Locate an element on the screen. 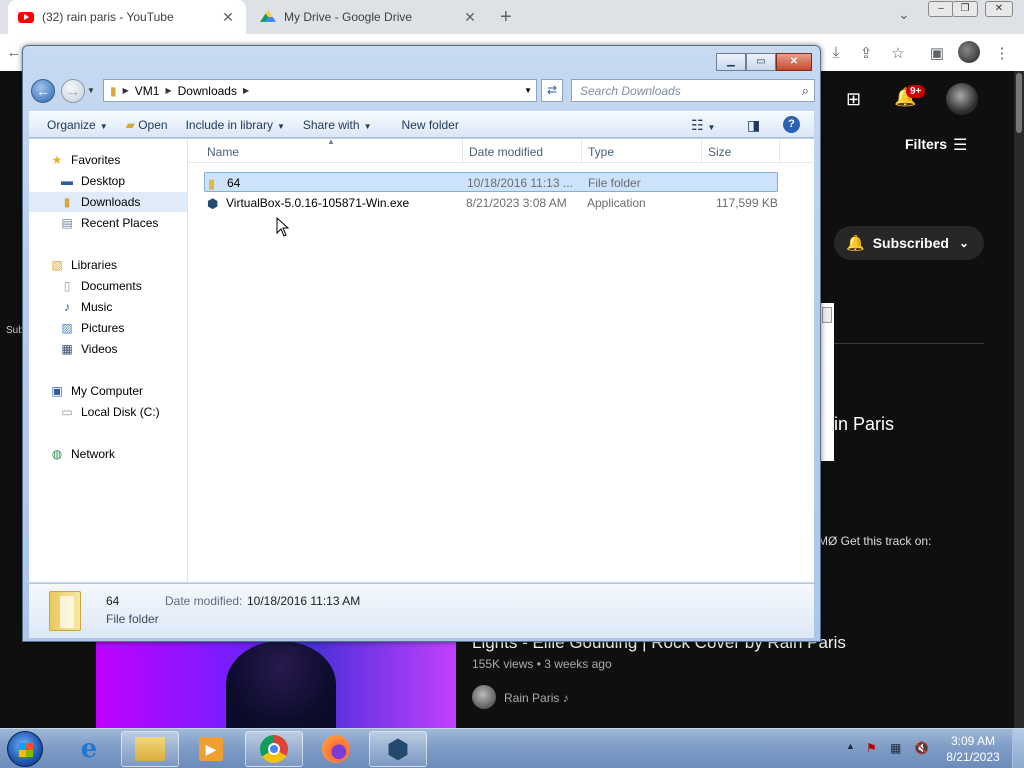 This screenshot has height=768, width=1024. pictures-icon: ▨ is located at coordinates (67, 328).